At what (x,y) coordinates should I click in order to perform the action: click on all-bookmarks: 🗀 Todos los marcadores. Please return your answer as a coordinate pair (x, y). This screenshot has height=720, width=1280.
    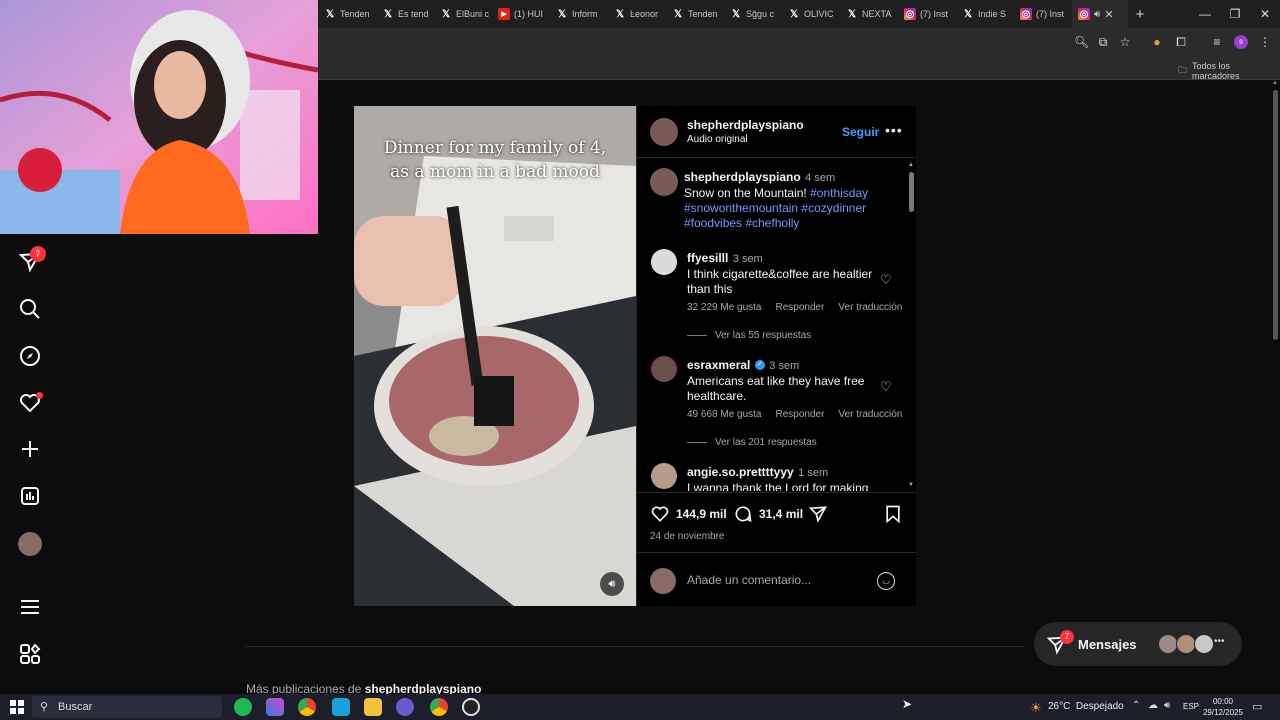
    Looking at the image, I should click on (1229, 71).